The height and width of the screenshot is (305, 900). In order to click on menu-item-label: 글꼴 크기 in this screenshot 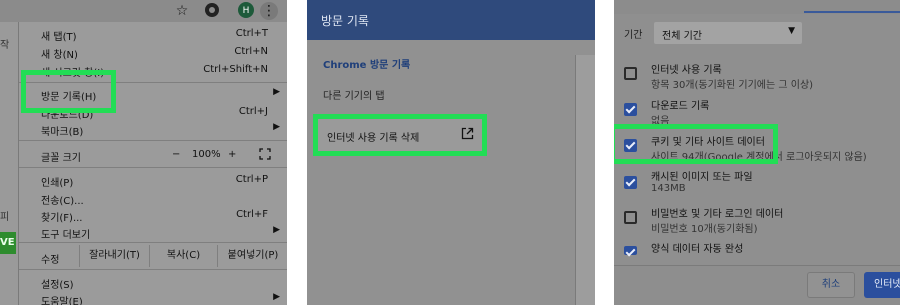, I will do `click(61, 158)`.